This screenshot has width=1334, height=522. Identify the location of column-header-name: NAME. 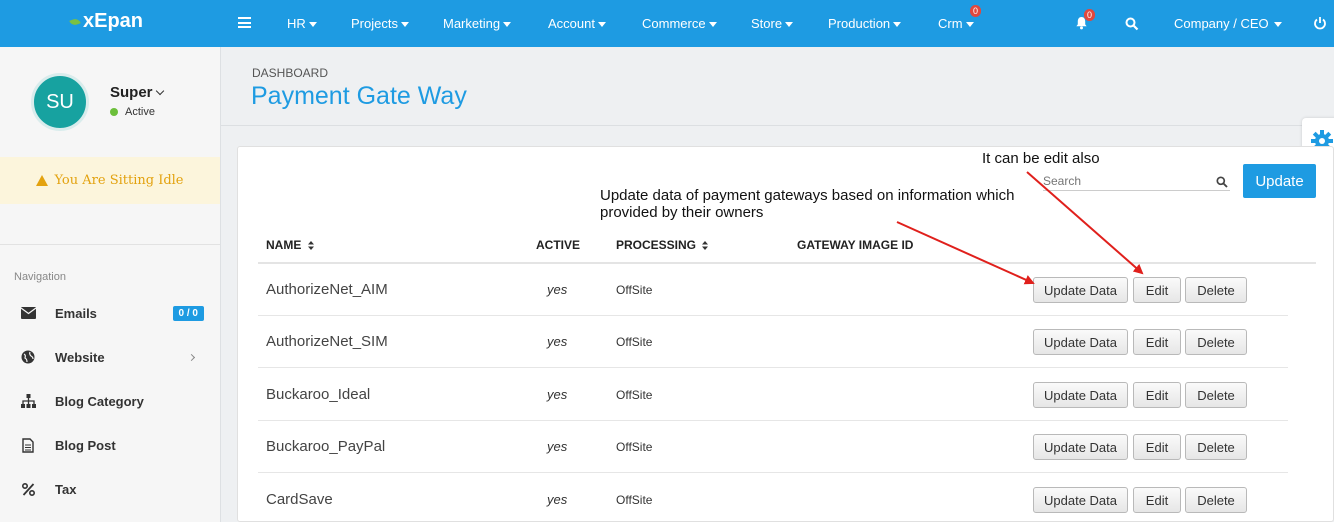
(290, 245).